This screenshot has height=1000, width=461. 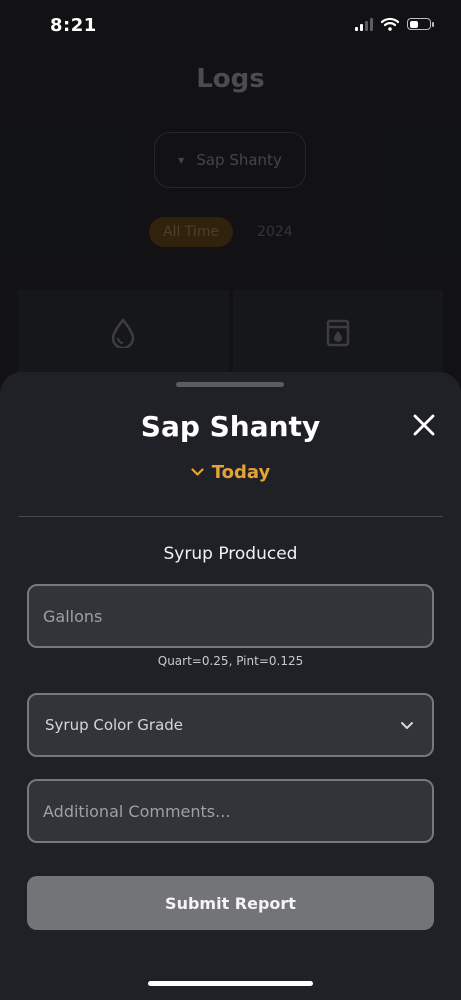 I want to click on status-time: 8:21, so click(x=73, y=25).